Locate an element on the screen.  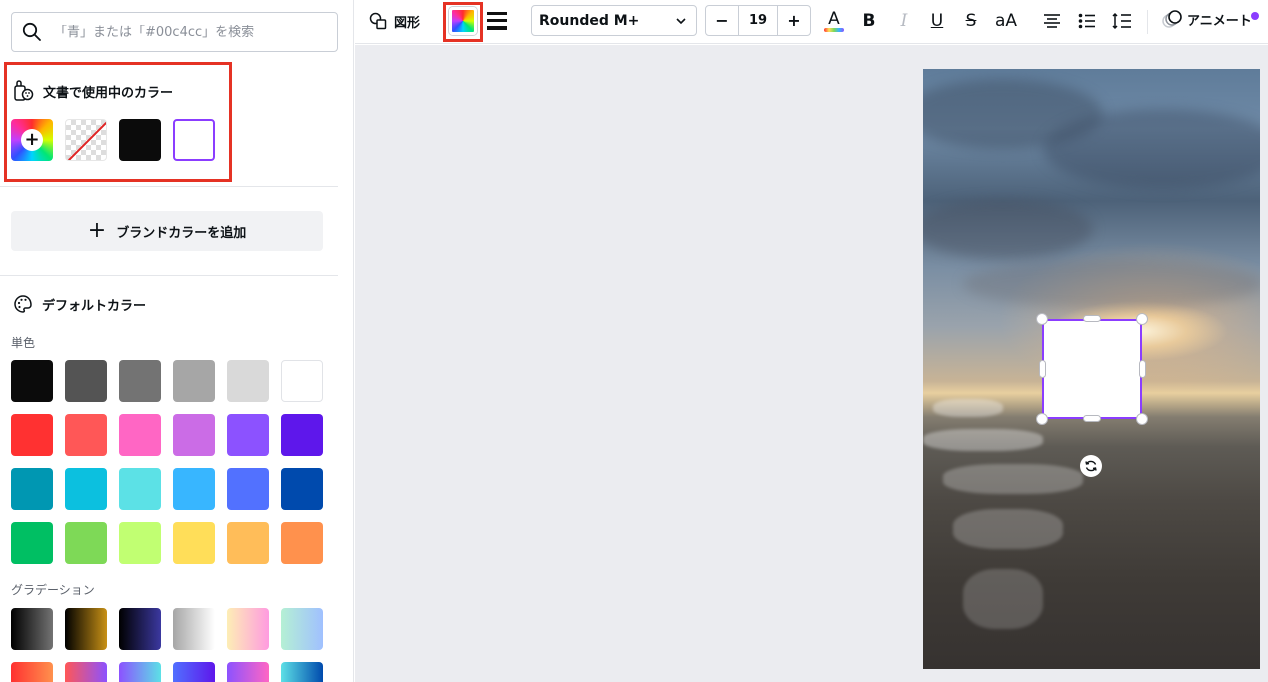
align-center-icon is located at coordinates (1052, 21).